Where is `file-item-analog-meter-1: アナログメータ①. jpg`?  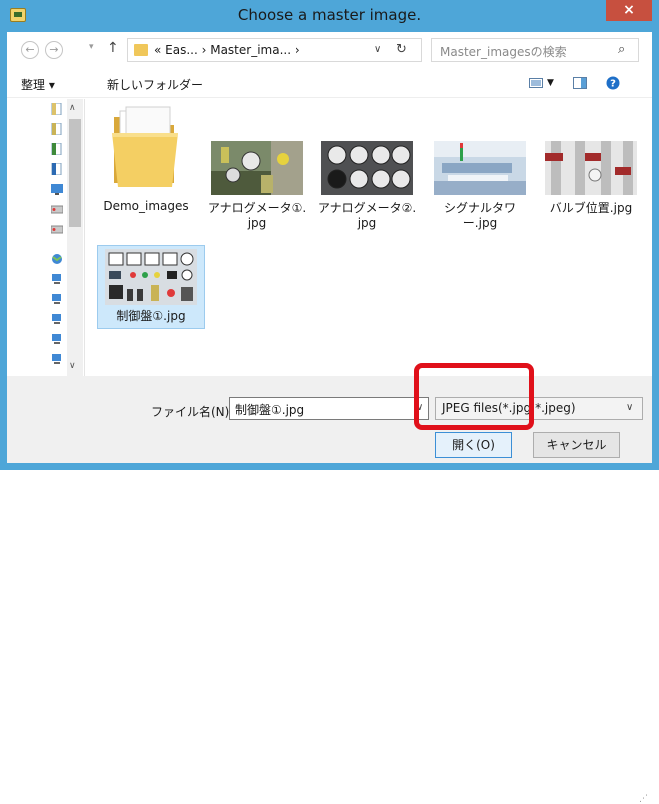
file-item-analog-meter-1: アナログメータ①. jpg is located at coordinates (257, 191).